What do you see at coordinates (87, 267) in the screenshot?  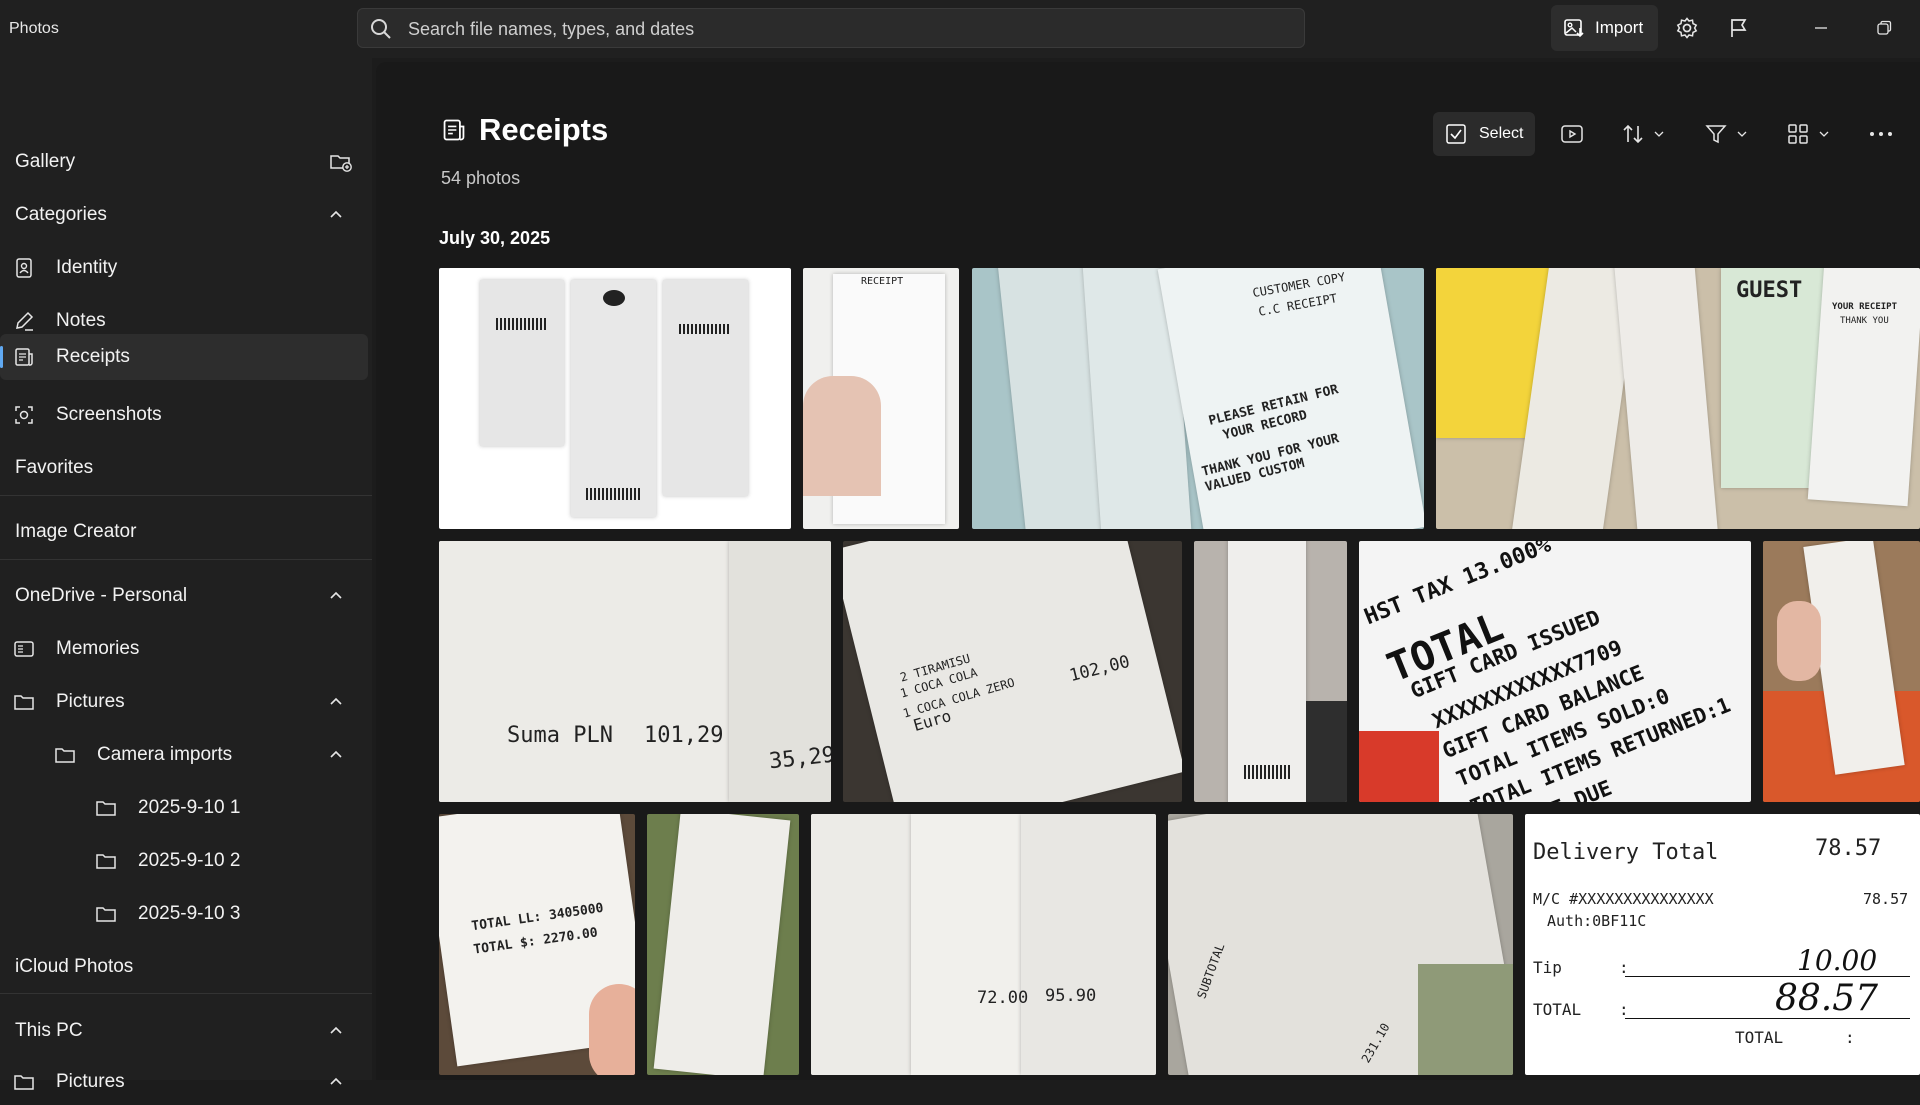 I see `sidebar-item-label: Identity` at bounding box center [87, 267].